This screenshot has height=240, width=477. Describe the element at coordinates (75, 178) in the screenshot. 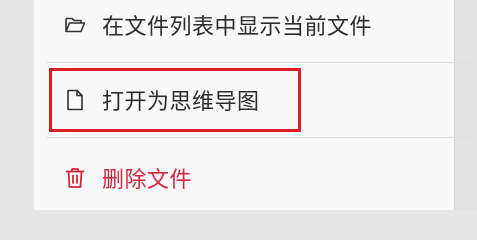

I see `trash-icon` at that location.